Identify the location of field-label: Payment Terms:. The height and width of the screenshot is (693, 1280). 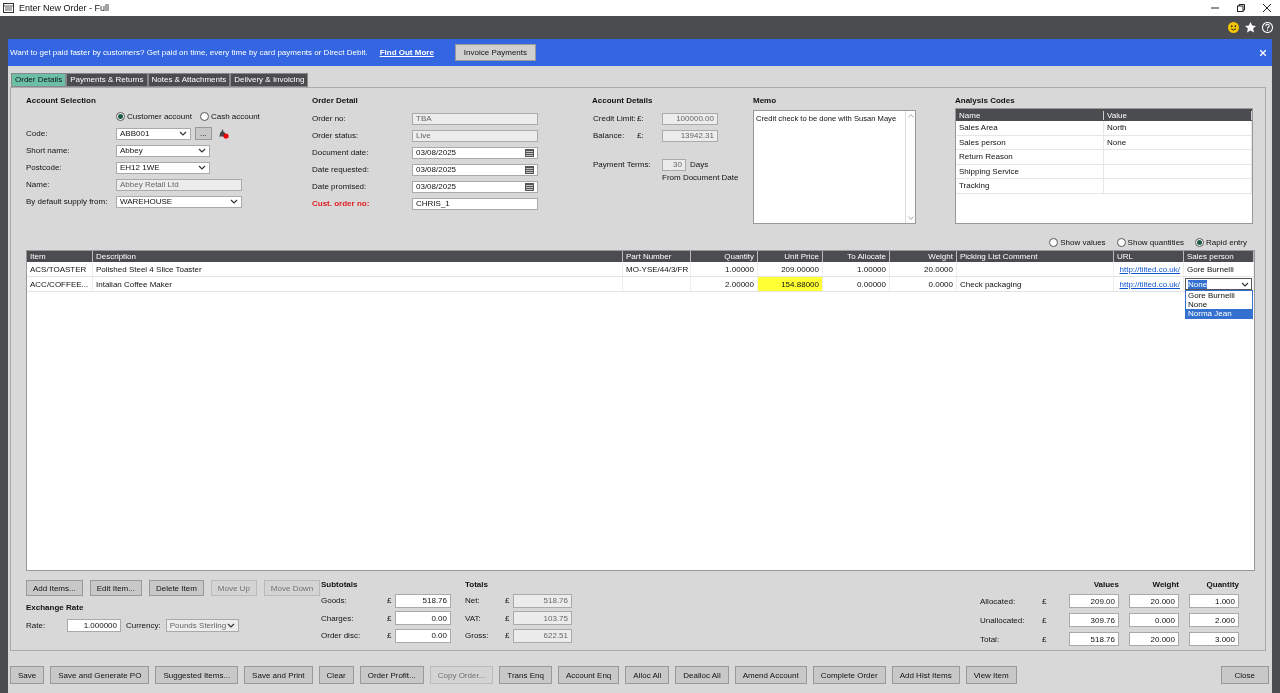
(622, 164).